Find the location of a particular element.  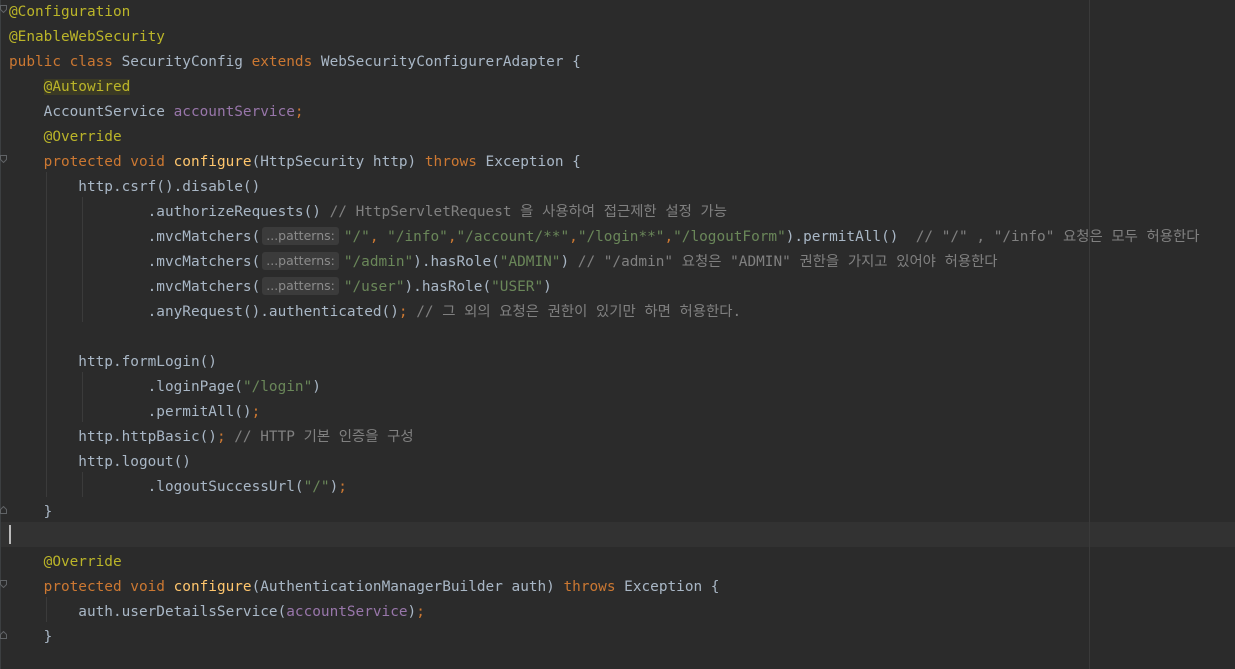

code-token: "/login**" is located at coordinates (621, 237).